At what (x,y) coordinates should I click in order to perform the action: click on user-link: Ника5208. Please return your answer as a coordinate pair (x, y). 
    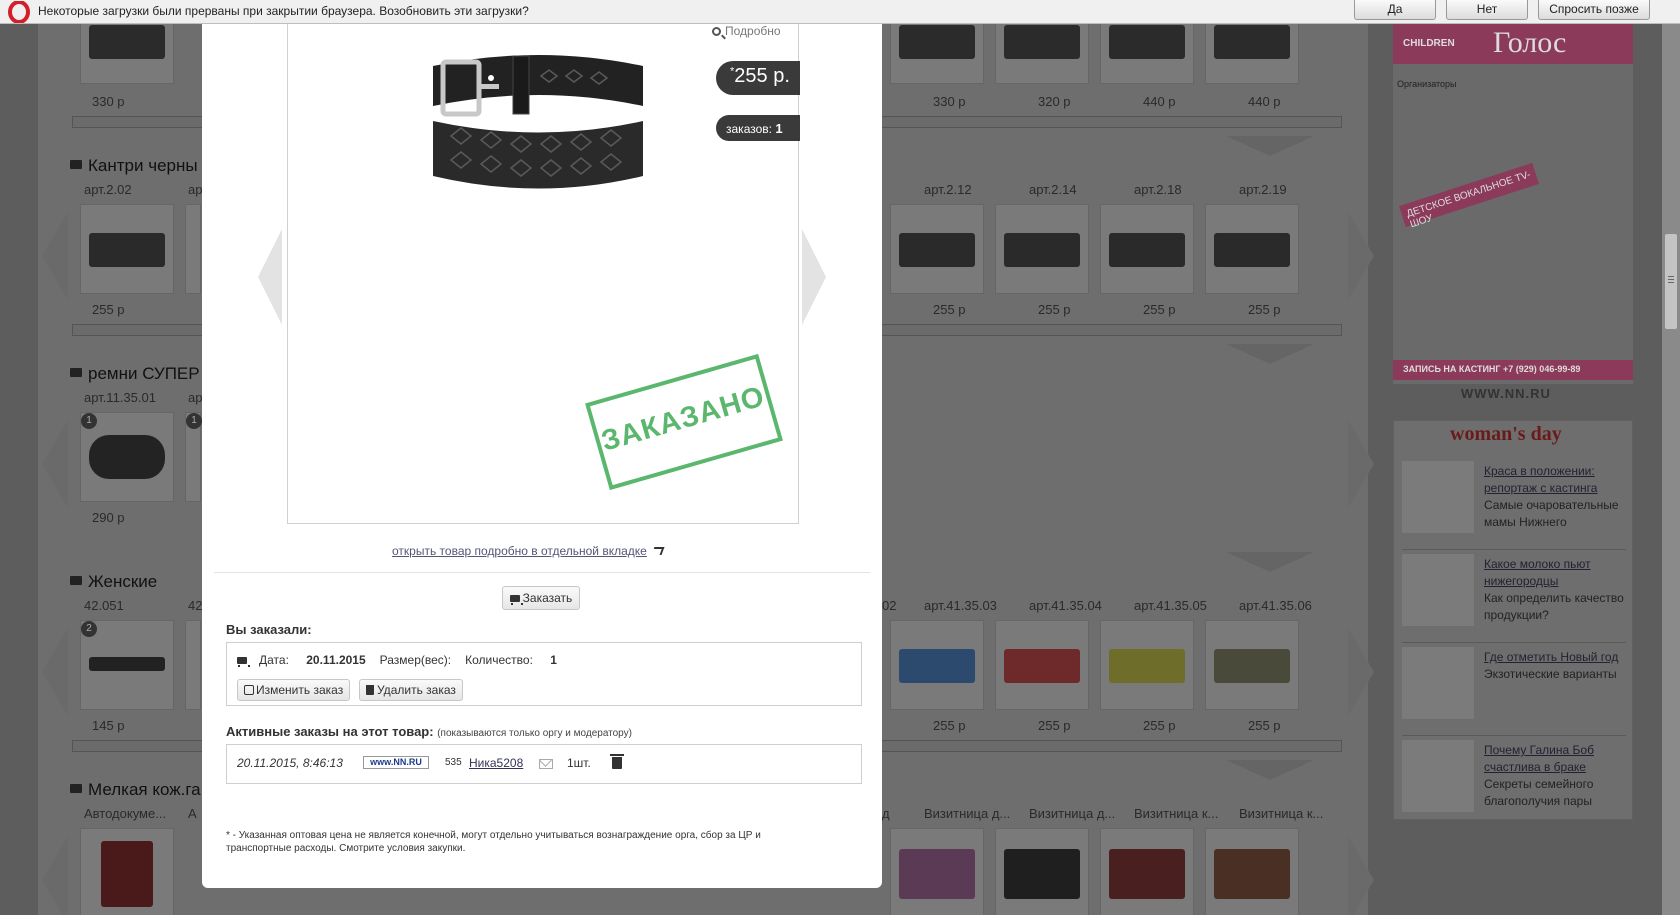
    Looking at the image, I should click on (496, 763).